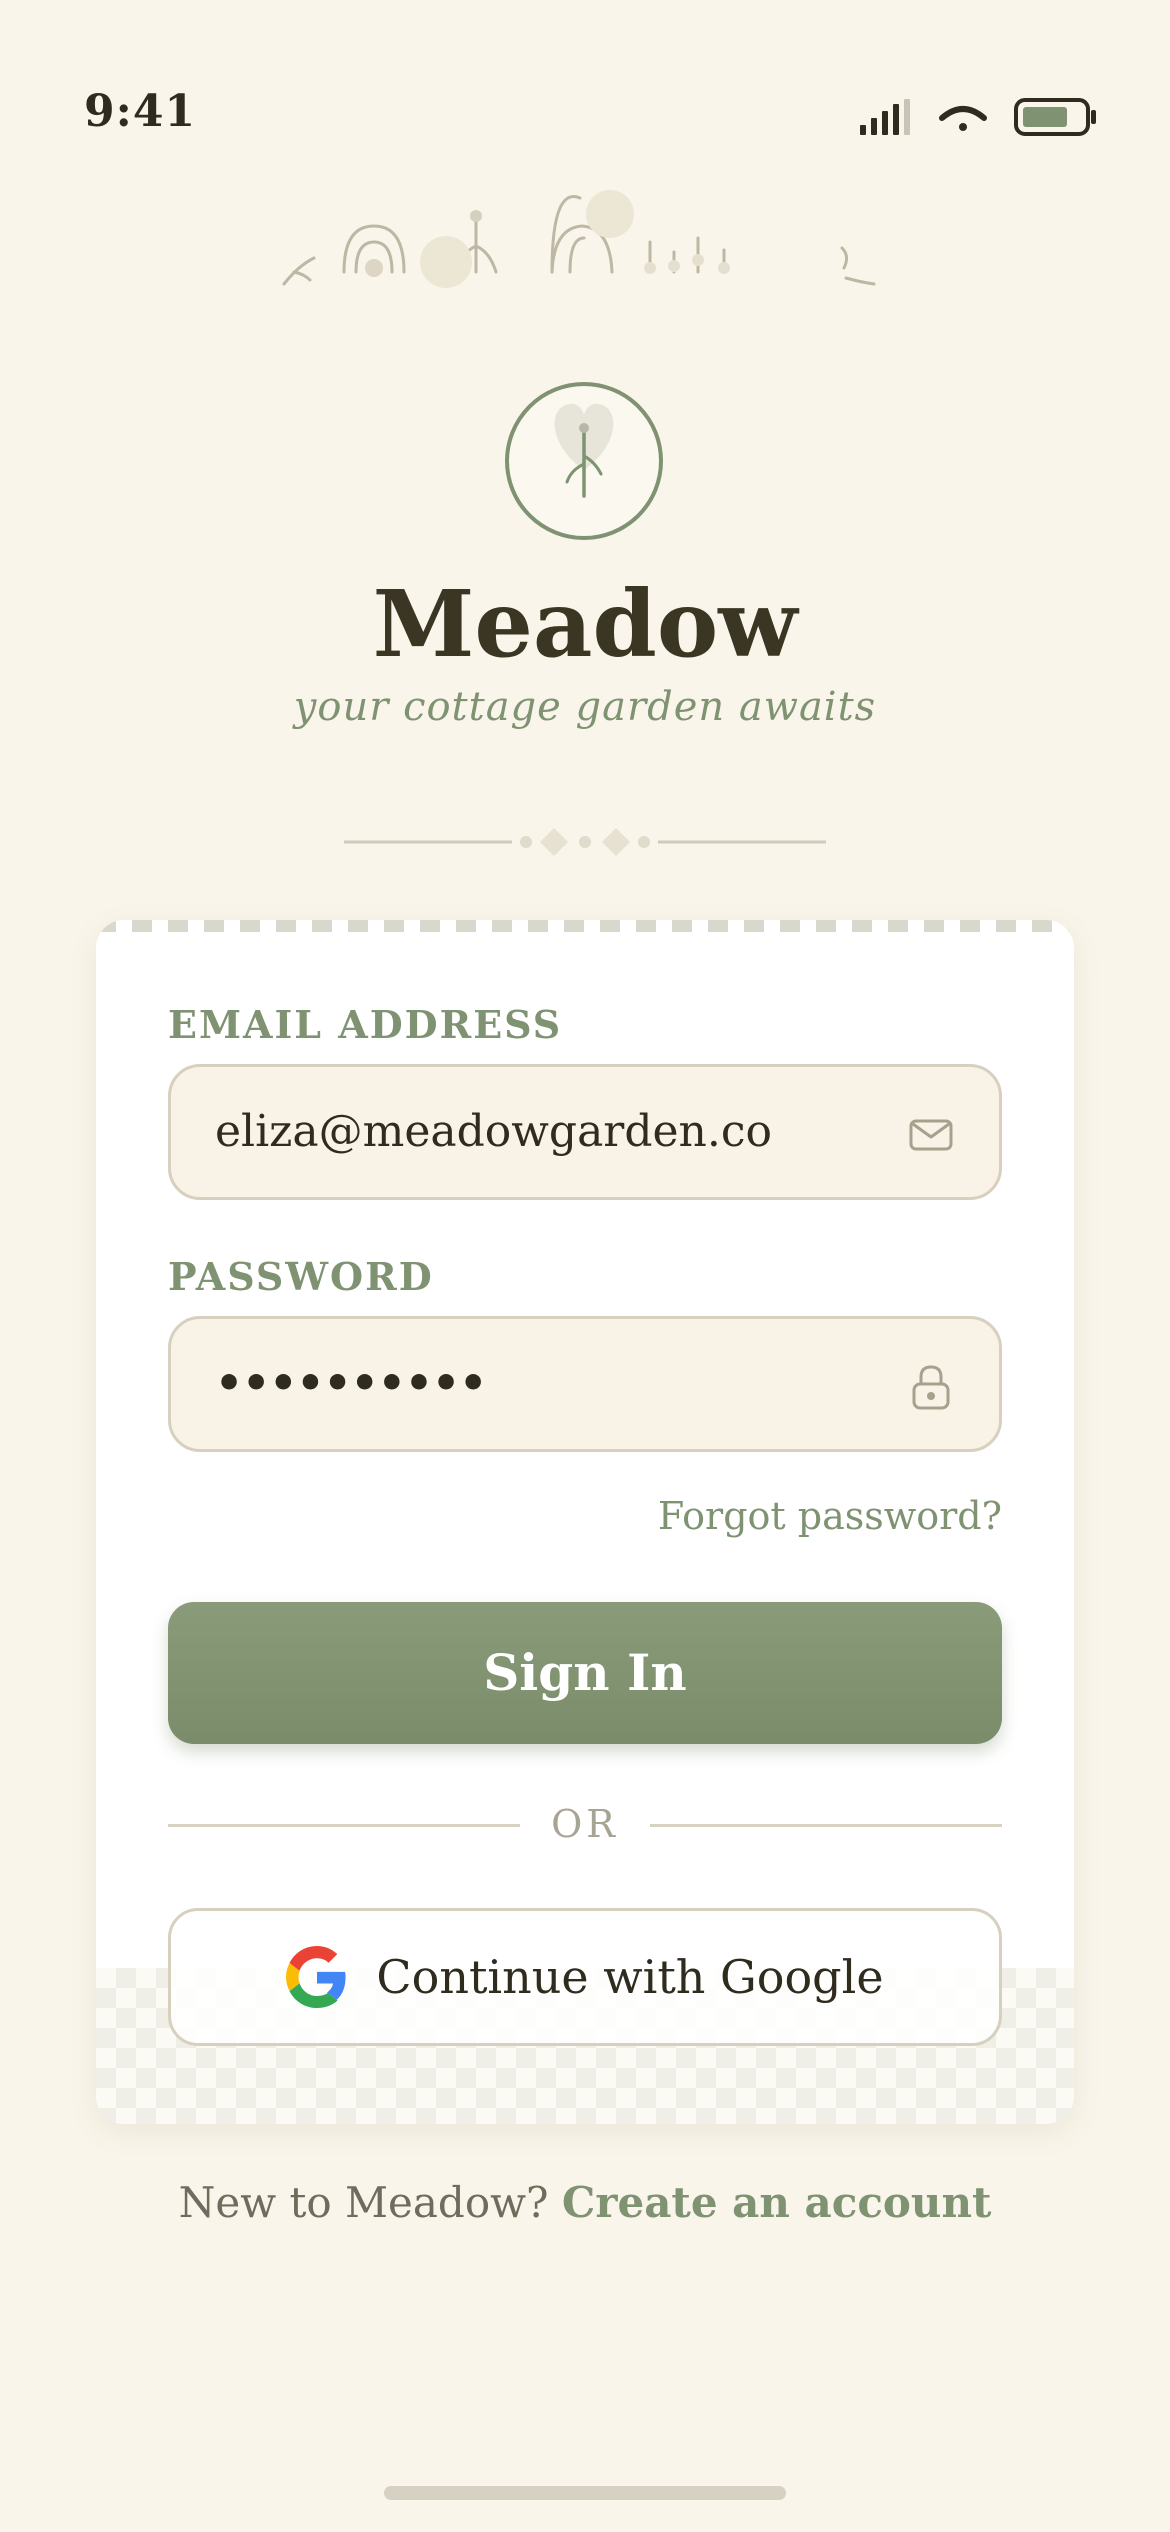 This screenshot has height=2532, width=1170. I want to click on google-icon, so click(316, 1977).